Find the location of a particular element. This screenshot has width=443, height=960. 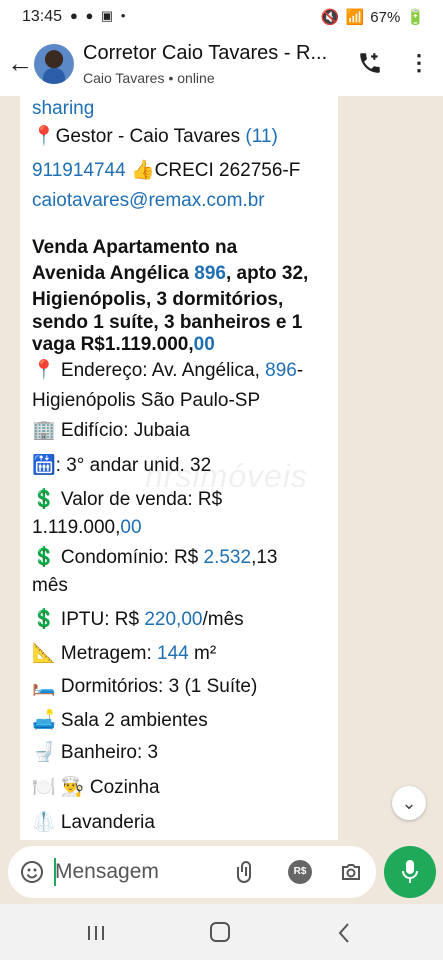

message-text: Higienópolis, 3 dormitórios, is located at coordinates (158, 299).